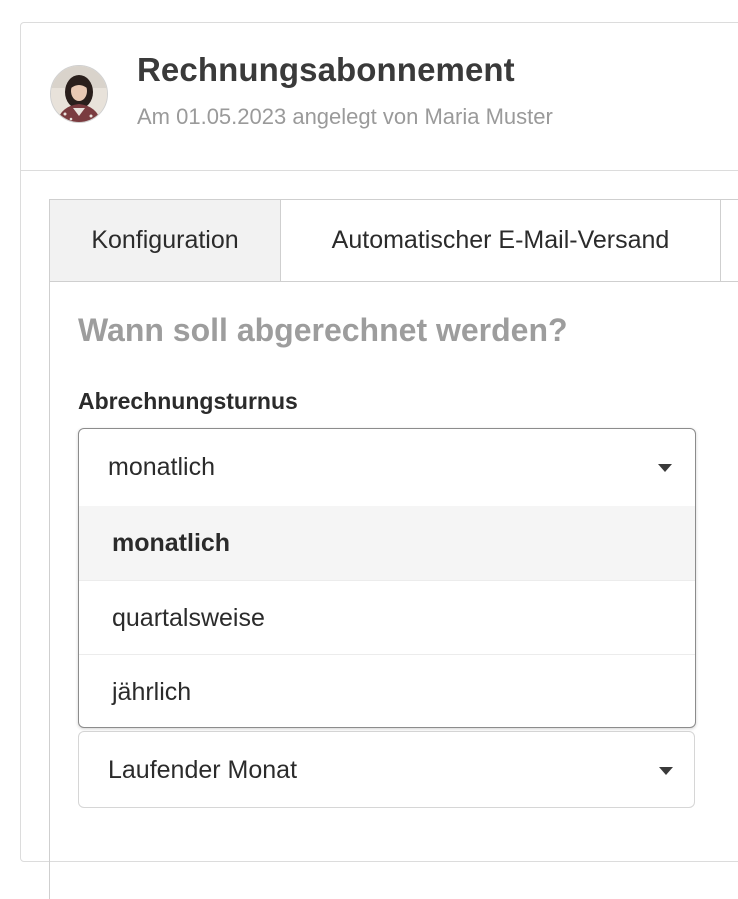  What do you see at coordinates (387, 543) in the screenshot?
I see `option-monatlich: monatlich` at bounding box center [387, 543].